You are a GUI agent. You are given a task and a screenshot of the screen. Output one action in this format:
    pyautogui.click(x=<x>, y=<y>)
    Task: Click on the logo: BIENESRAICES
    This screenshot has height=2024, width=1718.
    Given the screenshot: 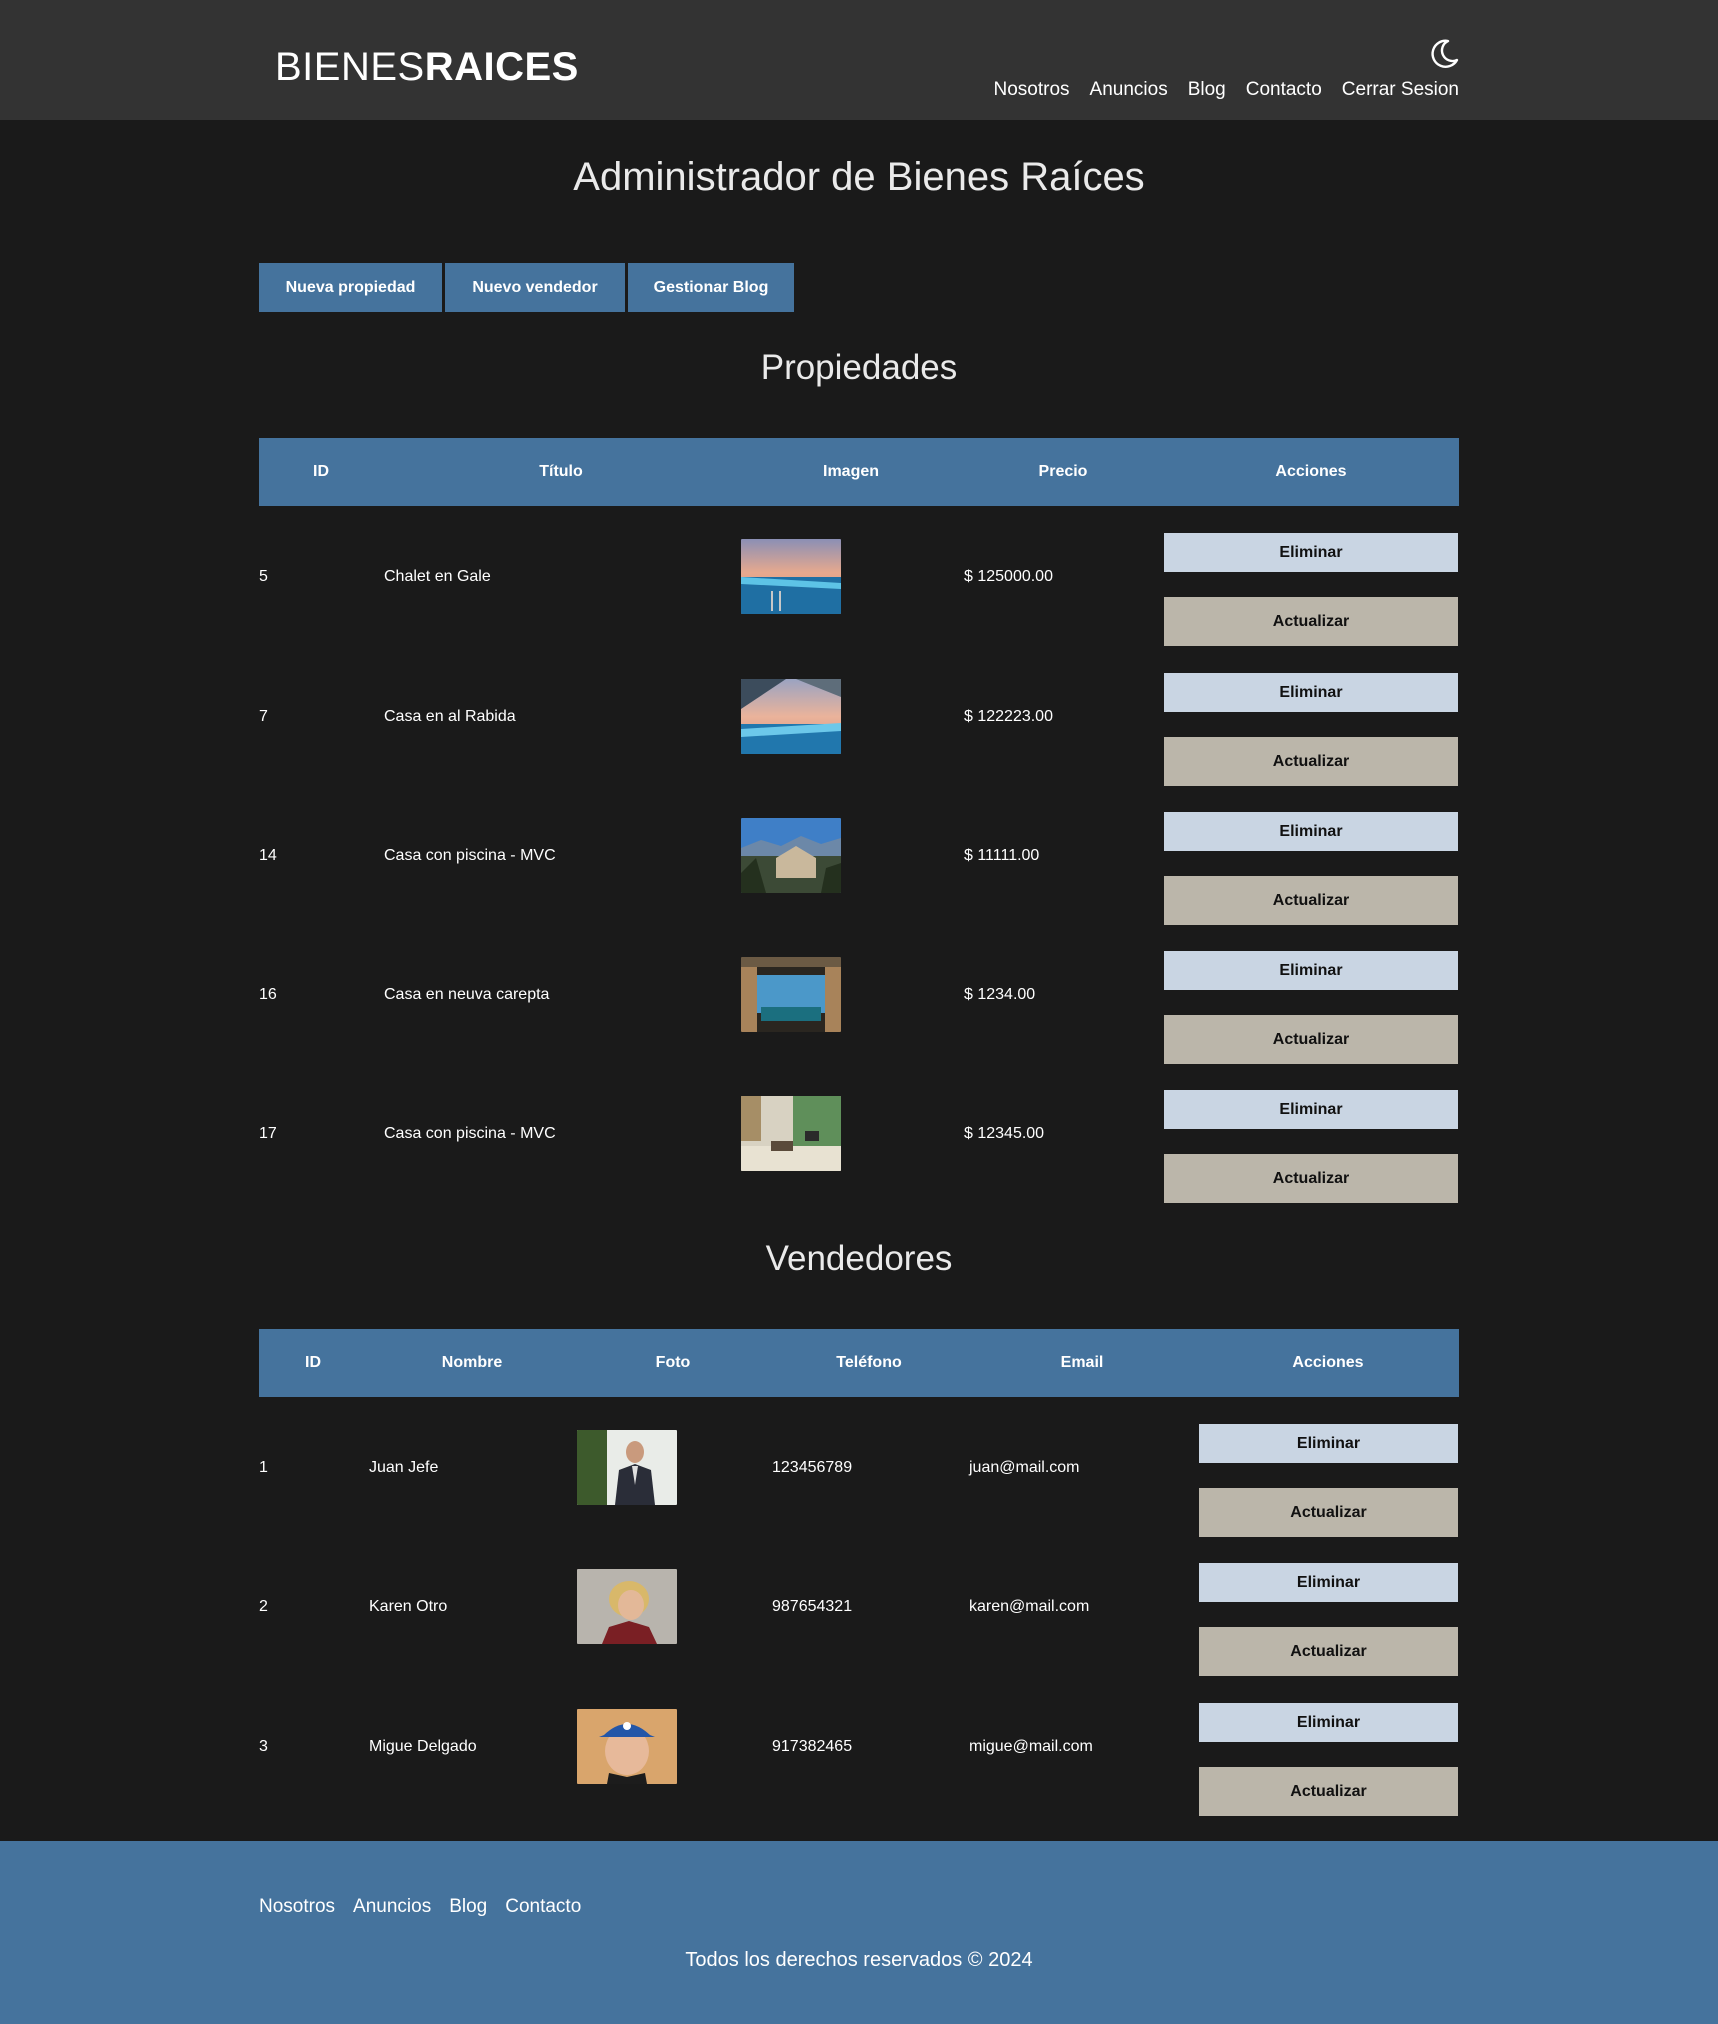 What is the action you would take?
    pyautogui.click(x=427, y=67)
    